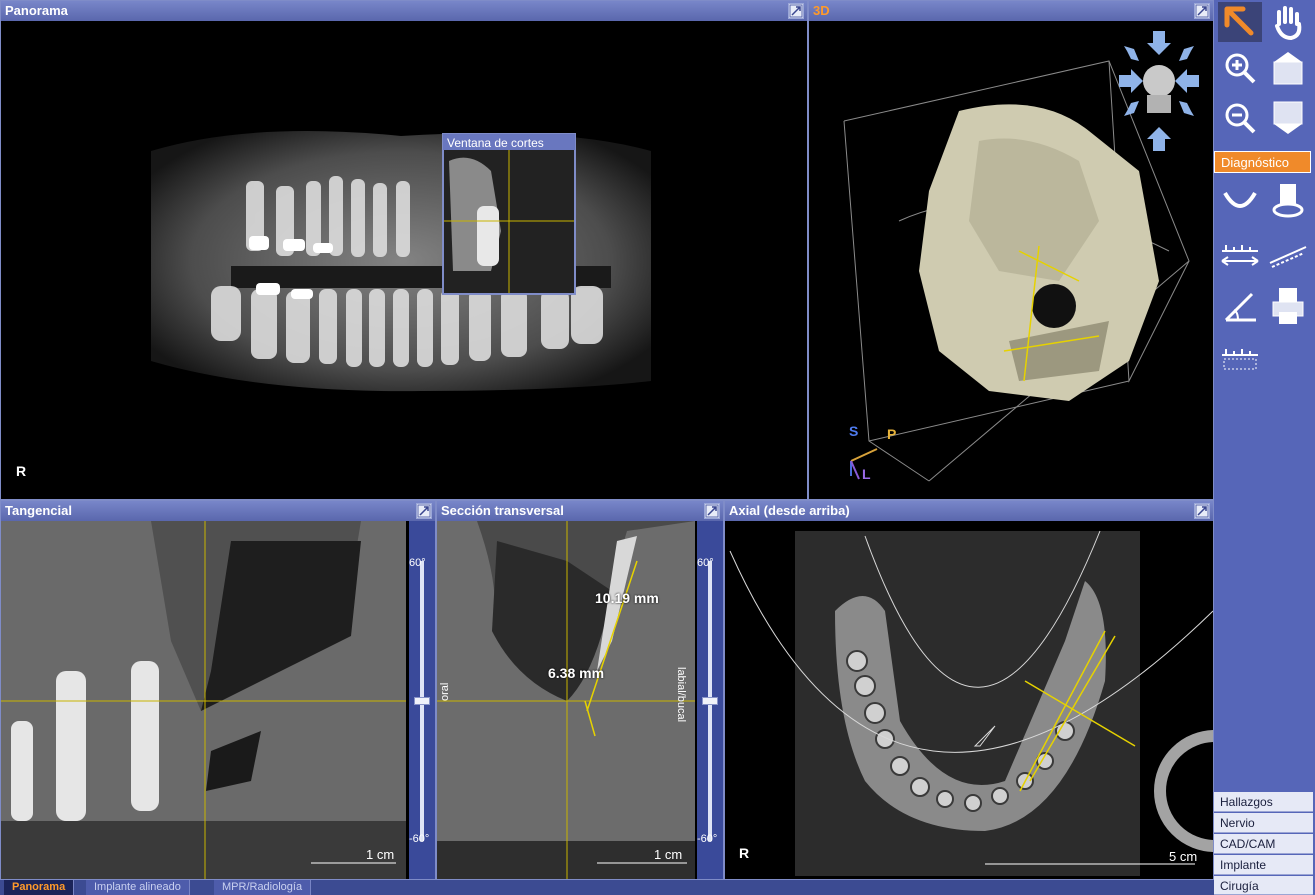  I want to click on oral-label: oral, so click(445, 691).